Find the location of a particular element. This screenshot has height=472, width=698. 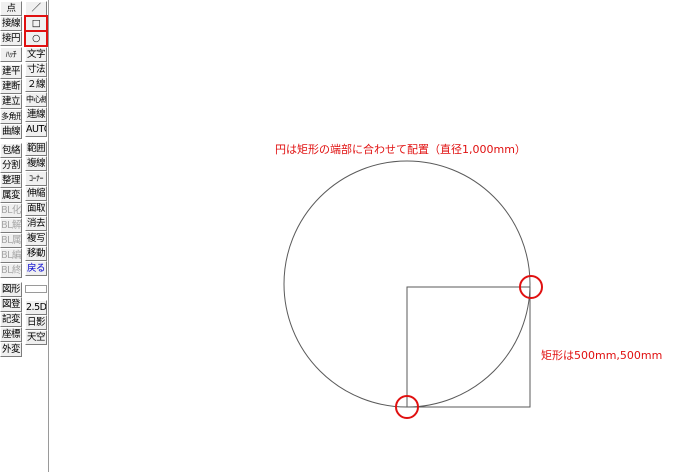

circle-annotation: 円は矩形の端部に合わせて配置（直径1,000mm） is located at coordinates (400, 149).